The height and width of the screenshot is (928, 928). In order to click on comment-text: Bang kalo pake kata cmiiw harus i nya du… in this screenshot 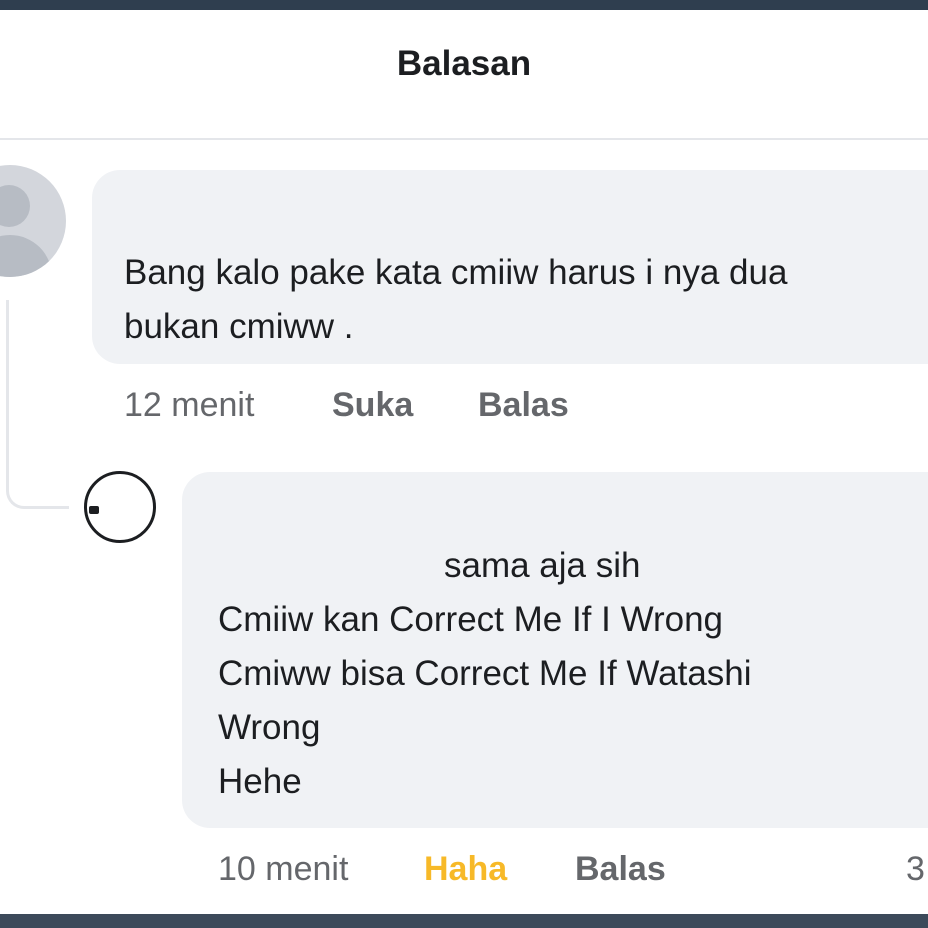, I will do `click(456, 299)`.